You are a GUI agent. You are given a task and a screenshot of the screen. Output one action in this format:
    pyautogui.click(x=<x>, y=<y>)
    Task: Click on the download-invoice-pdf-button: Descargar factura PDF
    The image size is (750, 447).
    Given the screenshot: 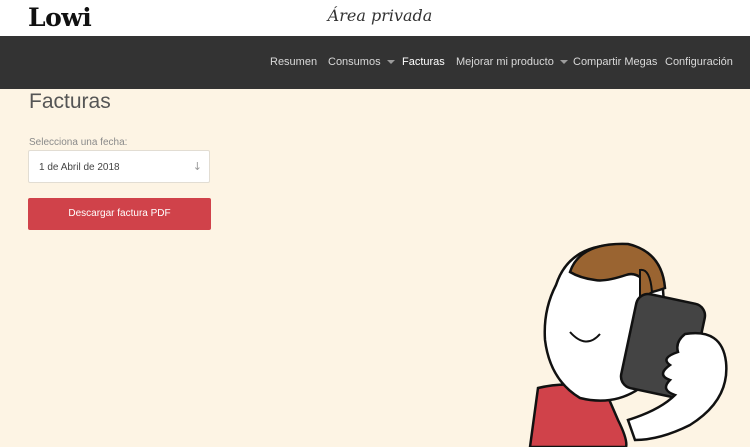 What is the action you would take?
    pyautogui.click(x=119, y=214)
    